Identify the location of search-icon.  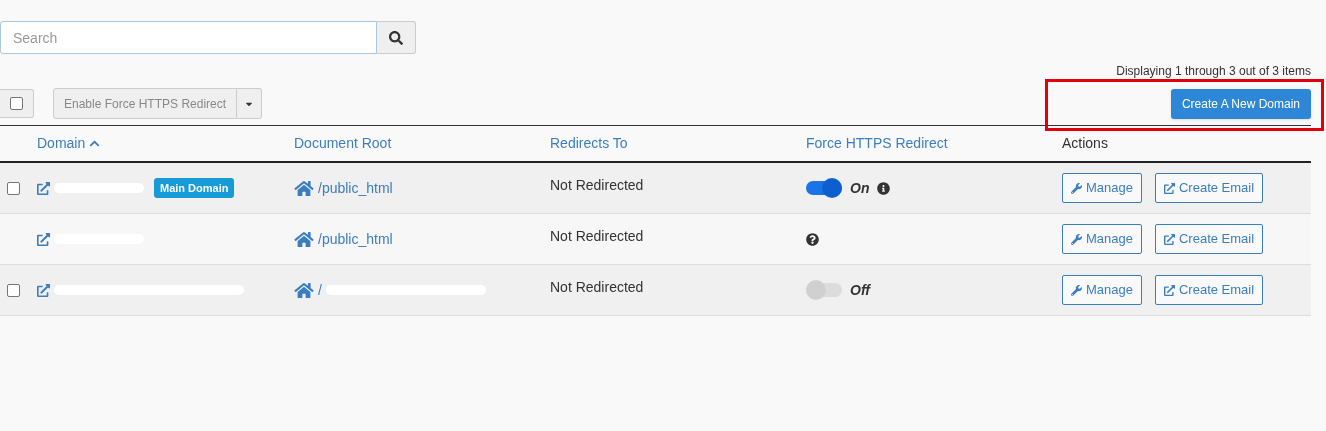
(396, 37).